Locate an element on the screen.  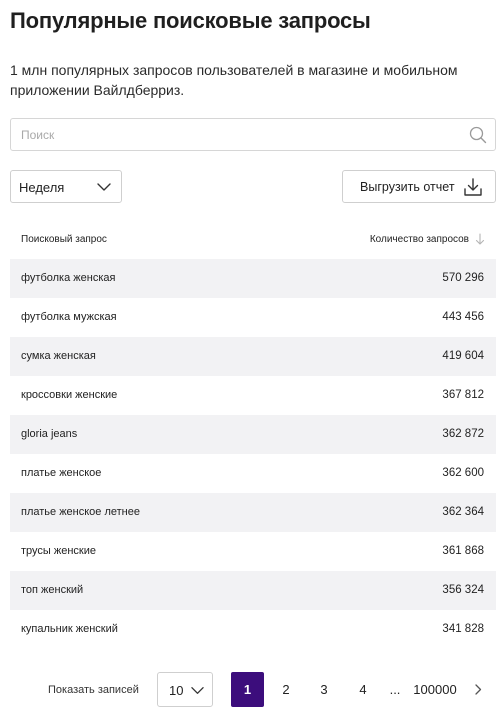
query-cell: платье женское is located at coordinates (61, 473).